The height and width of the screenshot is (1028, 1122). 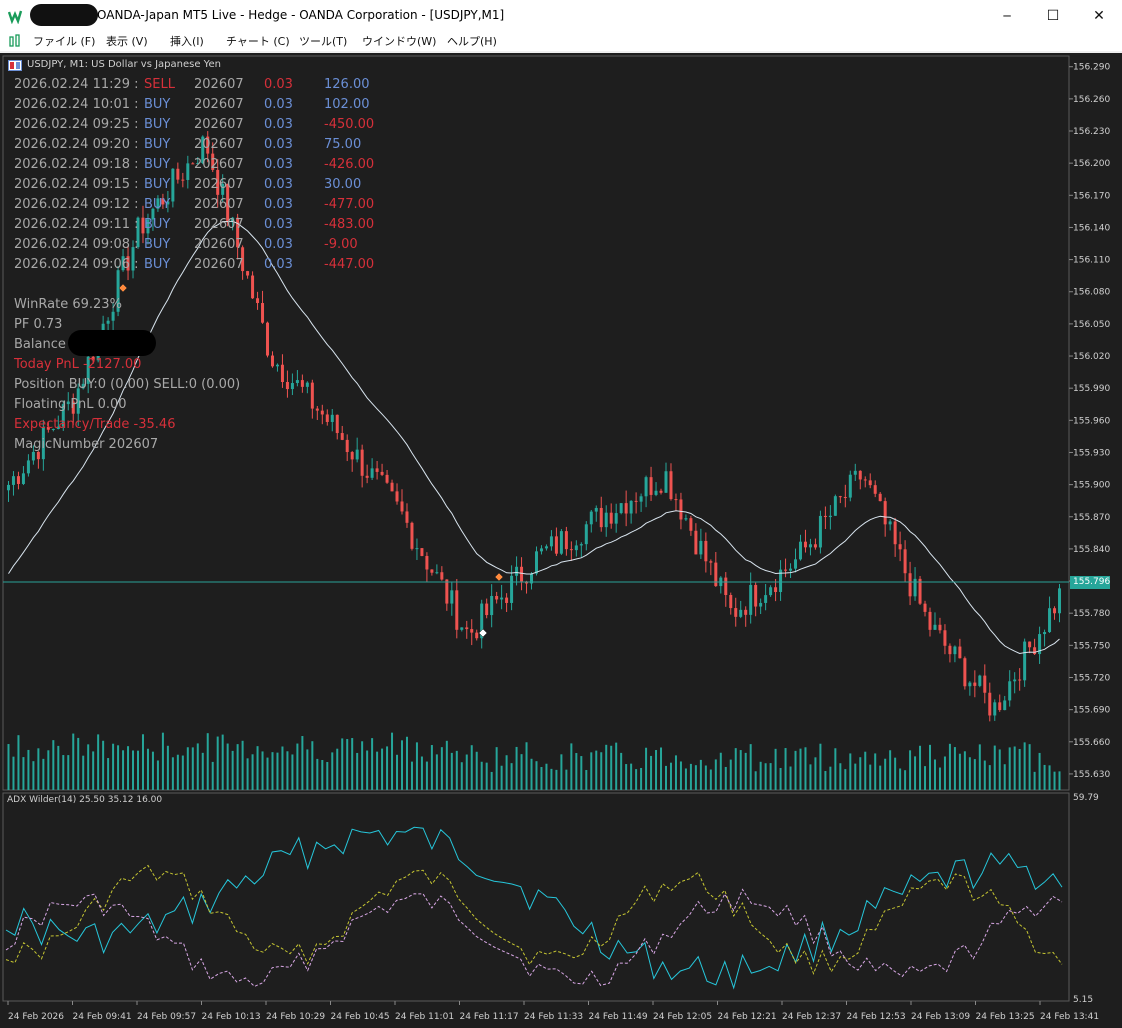 What do you see at coordinates (64, 41) in the screenshot?
I see `menu-file: ファイル (F)` at bounding box center [64, 41].